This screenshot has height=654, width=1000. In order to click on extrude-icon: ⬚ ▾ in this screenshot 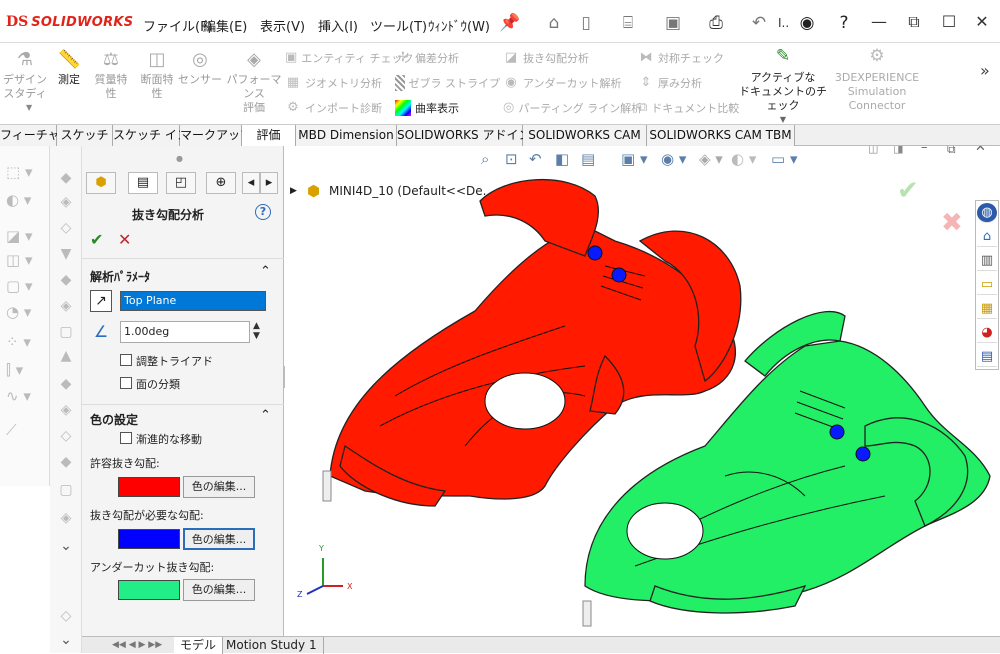, I will do `click(25, 172)`.